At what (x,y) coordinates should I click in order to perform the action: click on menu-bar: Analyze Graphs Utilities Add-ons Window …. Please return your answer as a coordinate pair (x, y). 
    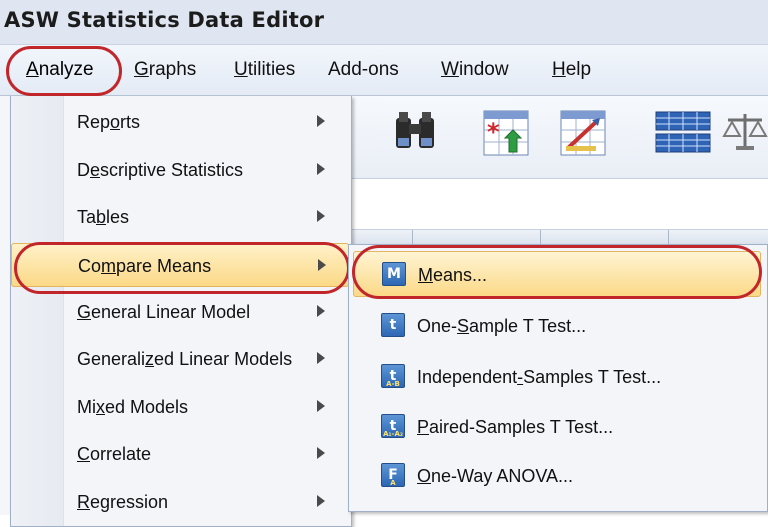
    Looking at the image, I should click on (384, 70).